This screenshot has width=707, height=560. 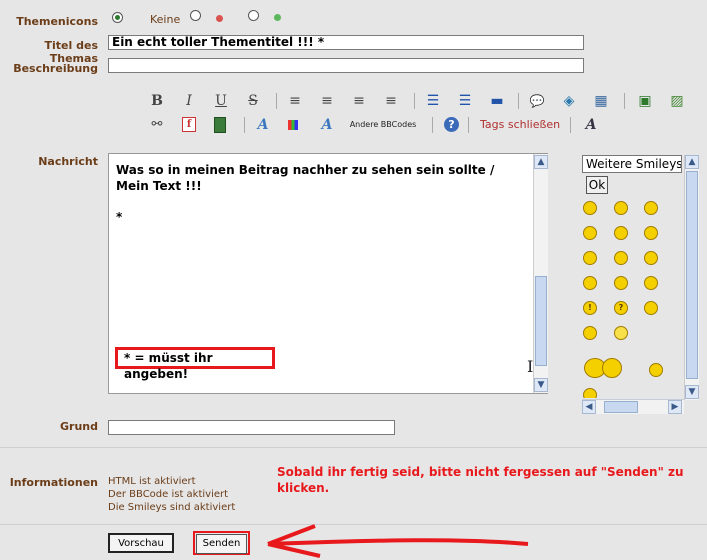 What do you see at coordinates (520, 124) in the screenshot?
I see `close-tags-button: Tags schließen` at bounding box center [520, 124].